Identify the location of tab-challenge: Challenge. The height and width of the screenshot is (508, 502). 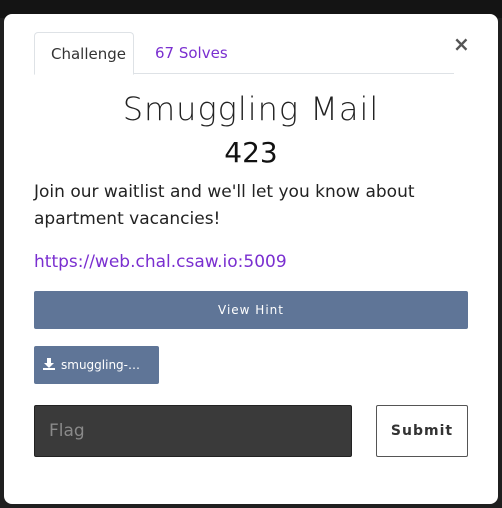
(84, 53).